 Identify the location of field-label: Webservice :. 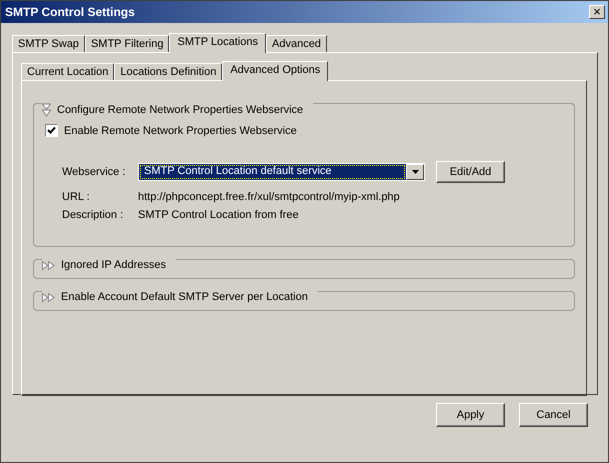
(94, 172).